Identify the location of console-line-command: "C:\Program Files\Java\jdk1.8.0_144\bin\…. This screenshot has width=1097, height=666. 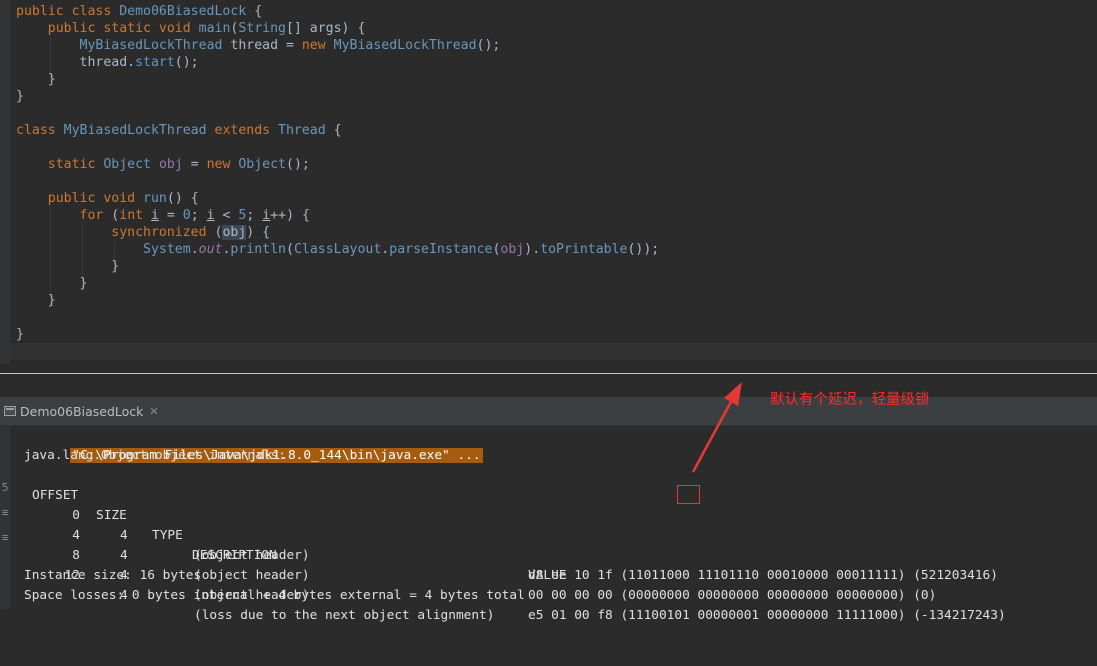
(253, 444).